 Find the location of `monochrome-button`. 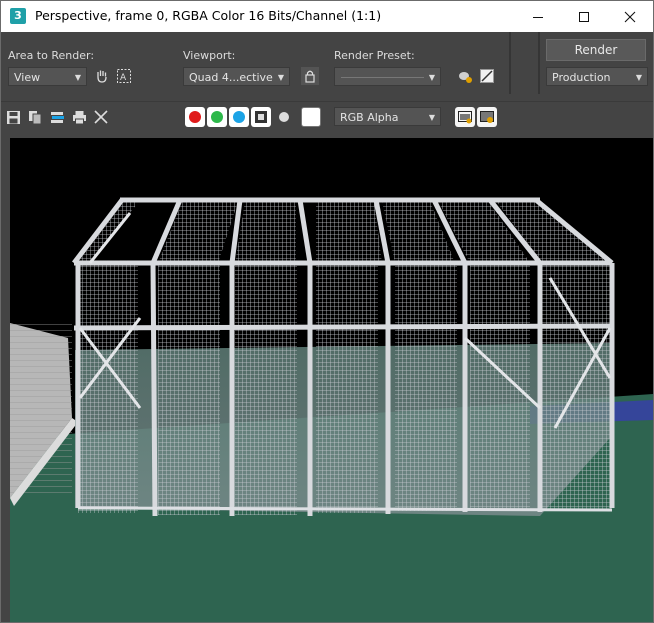

monochrome-button is located at coordinates (284, 117).